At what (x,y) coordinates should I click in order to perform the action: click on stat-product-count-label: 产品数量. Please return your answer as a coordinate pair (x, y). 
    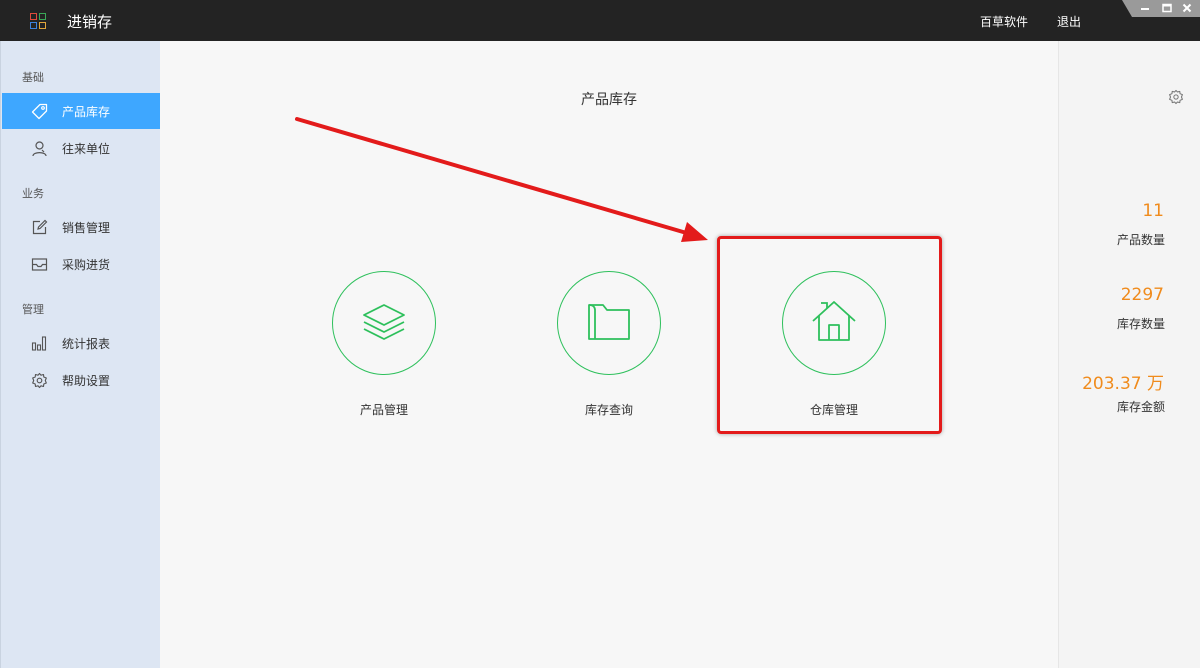
    Looking at the image, I should click on (1140, 240).